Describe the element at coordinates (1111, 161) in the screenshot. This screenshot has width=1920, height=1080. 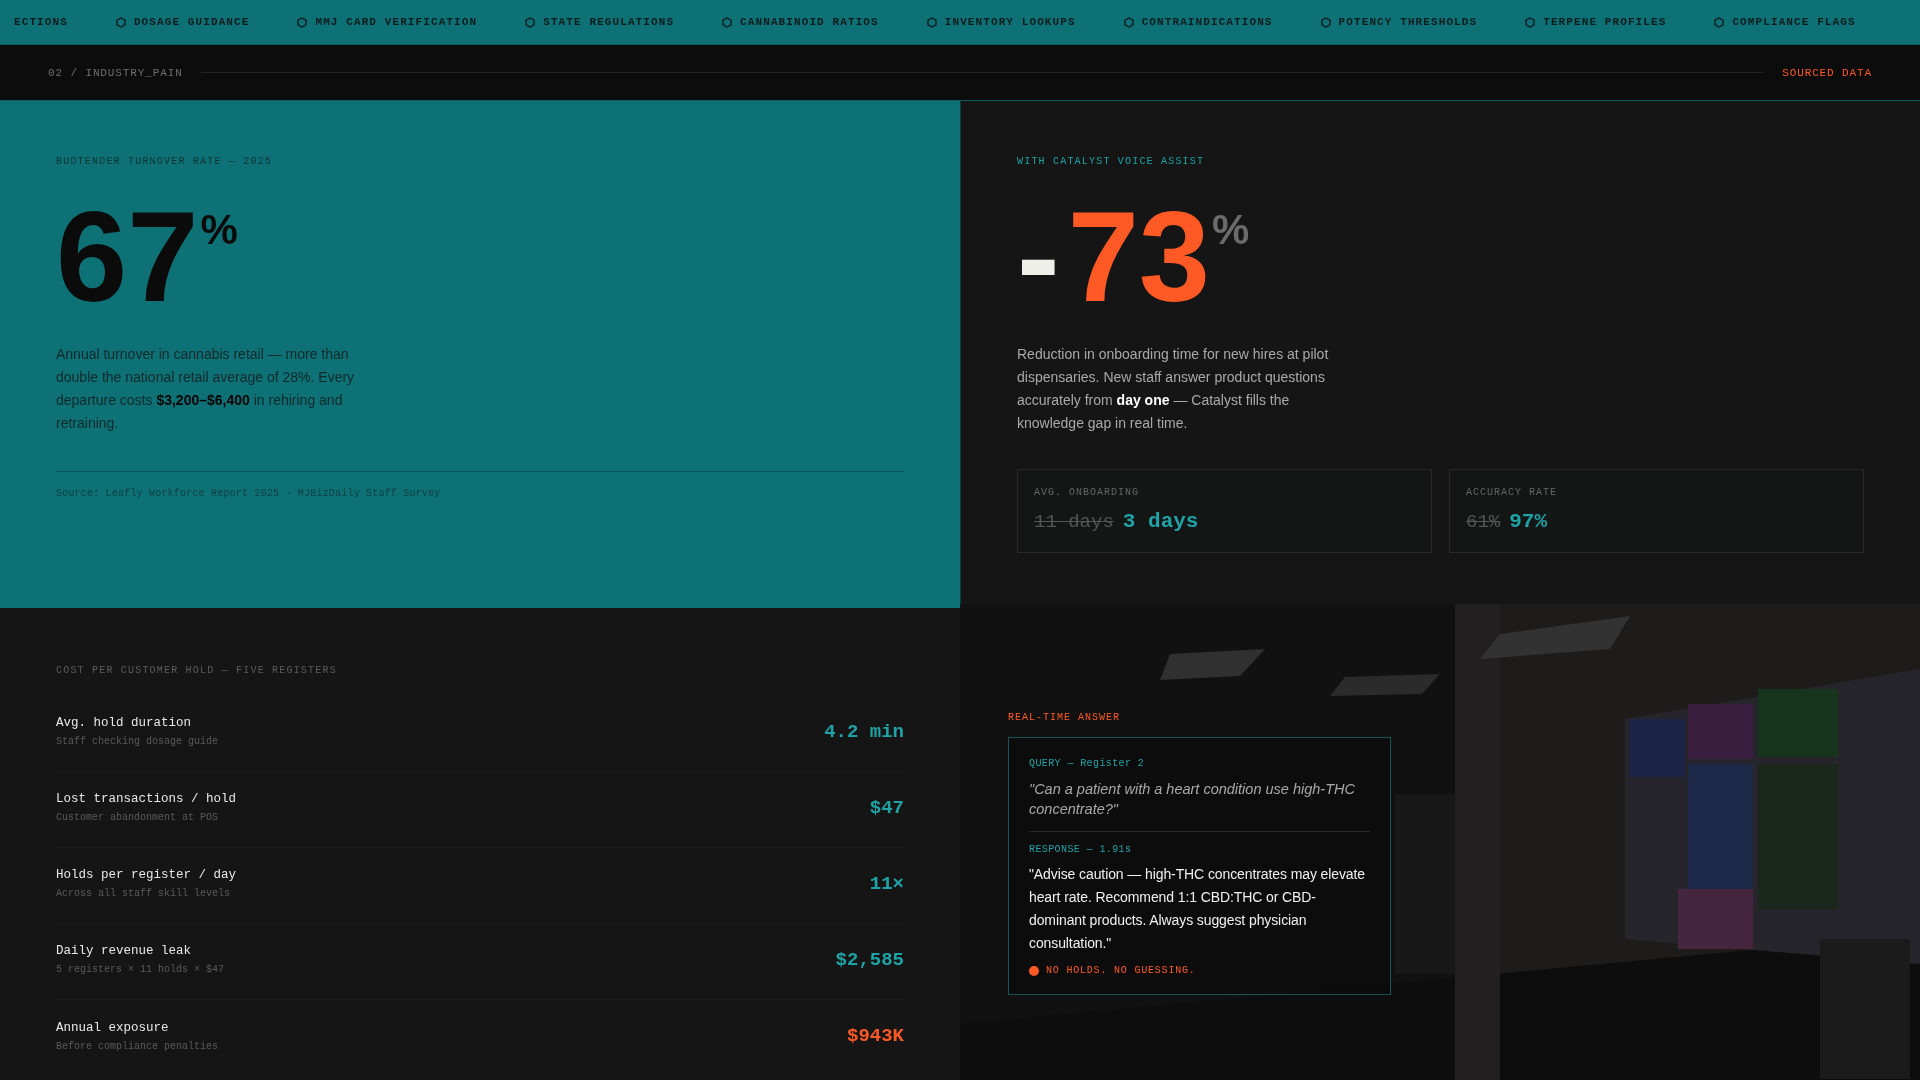
I see `stat-label: WITH CATALYST VOICE ASSIST` at that location.